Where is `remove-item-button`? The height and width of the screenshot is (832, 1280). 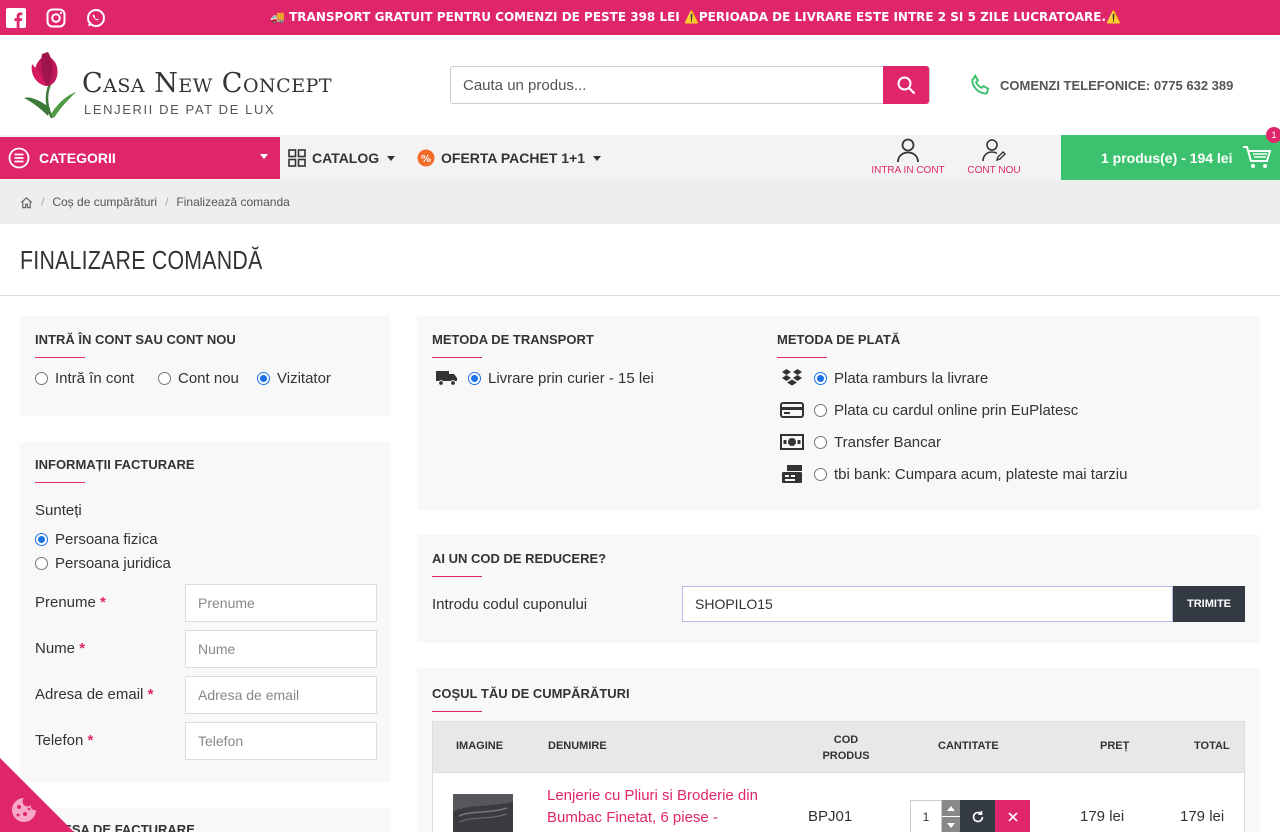 remove-item-button is located at coordinates (1012, 816).